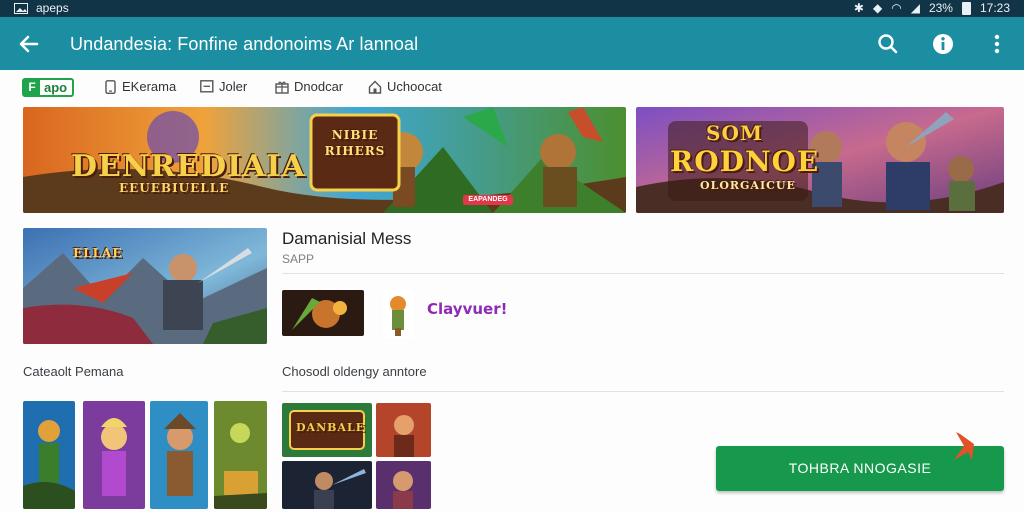  What do you see at coordinates (98, 253) in the screenshot?
I see `featured-art-text: ELLAE` at bounding box center [98, 253].